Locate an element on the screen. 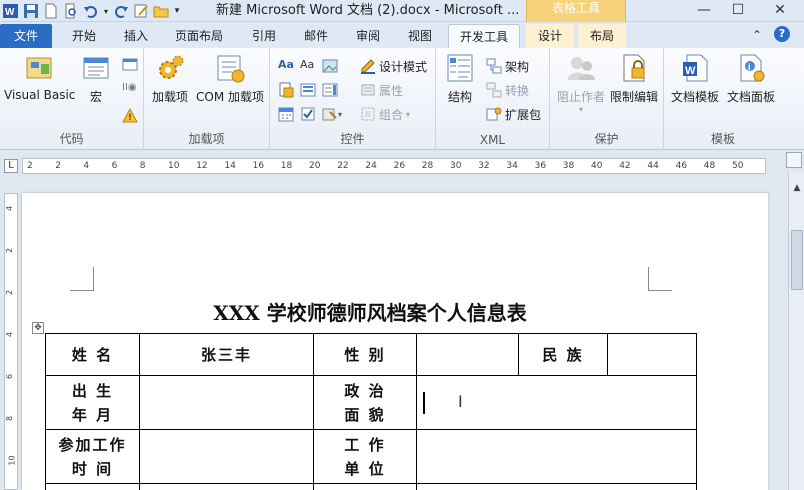 The height and width of the screenshot is (490, 804). combo-box-control-icon is located at coordinates (308, 90).